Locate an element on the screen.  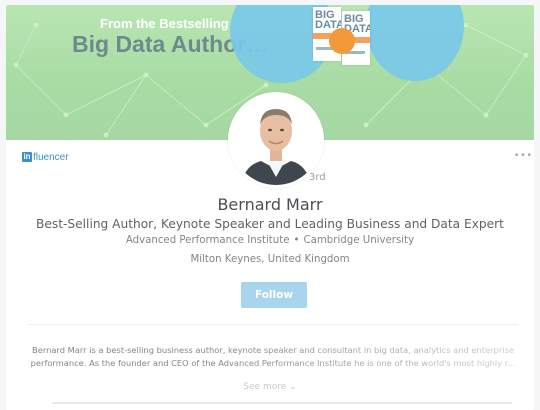
promo-badge is located at coordinates (342, 41).